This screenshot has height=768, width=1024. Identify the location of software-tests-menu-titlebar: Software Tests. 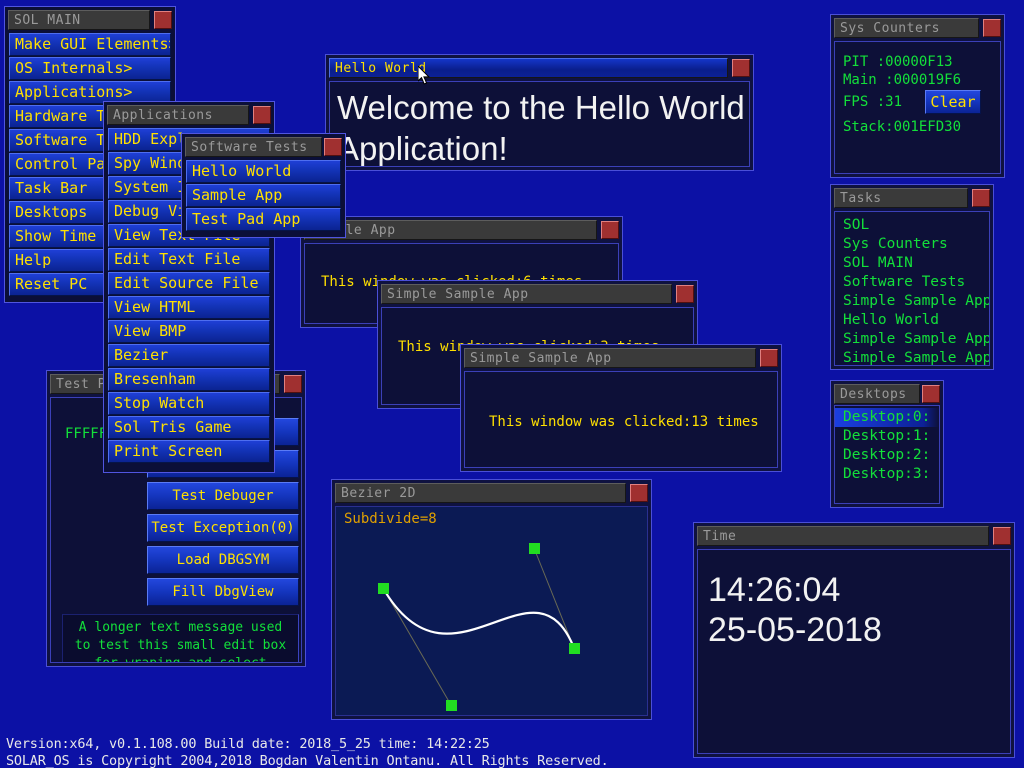
(263, 147).